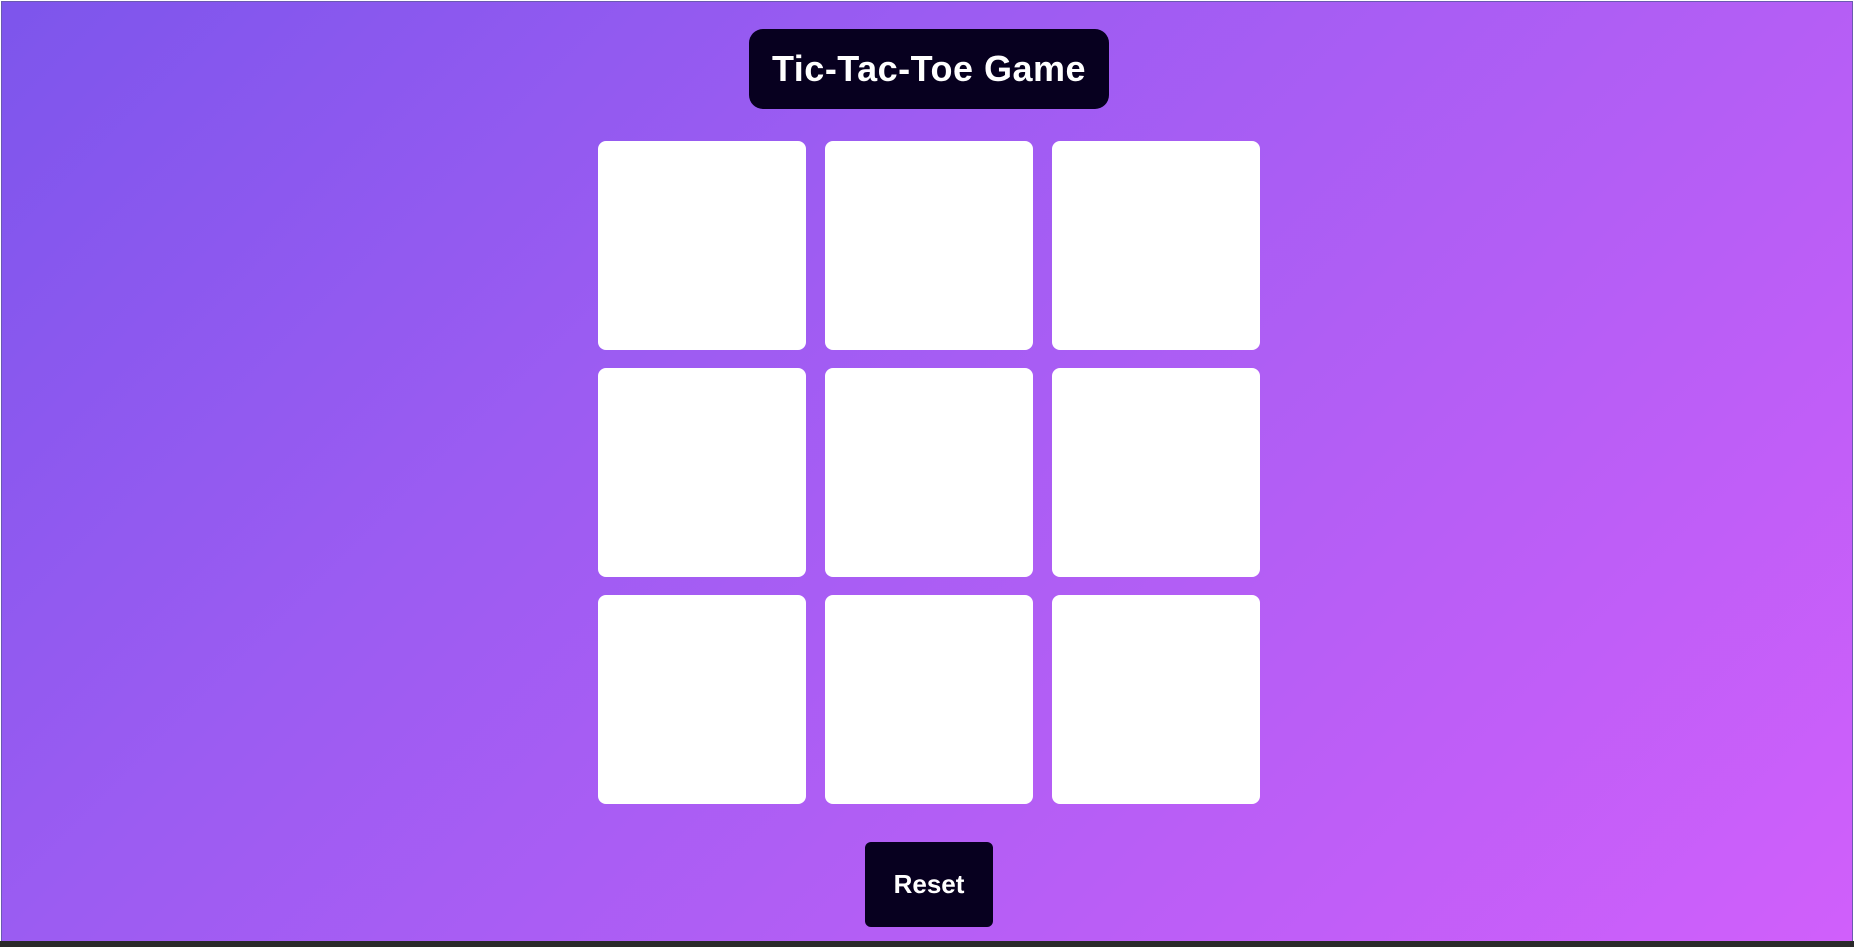 The height and width of the screenshot is (947, 1854). Describe the element at coordinates (929, 884) in the screenshot. I see `reset-button: Reset` at that location.